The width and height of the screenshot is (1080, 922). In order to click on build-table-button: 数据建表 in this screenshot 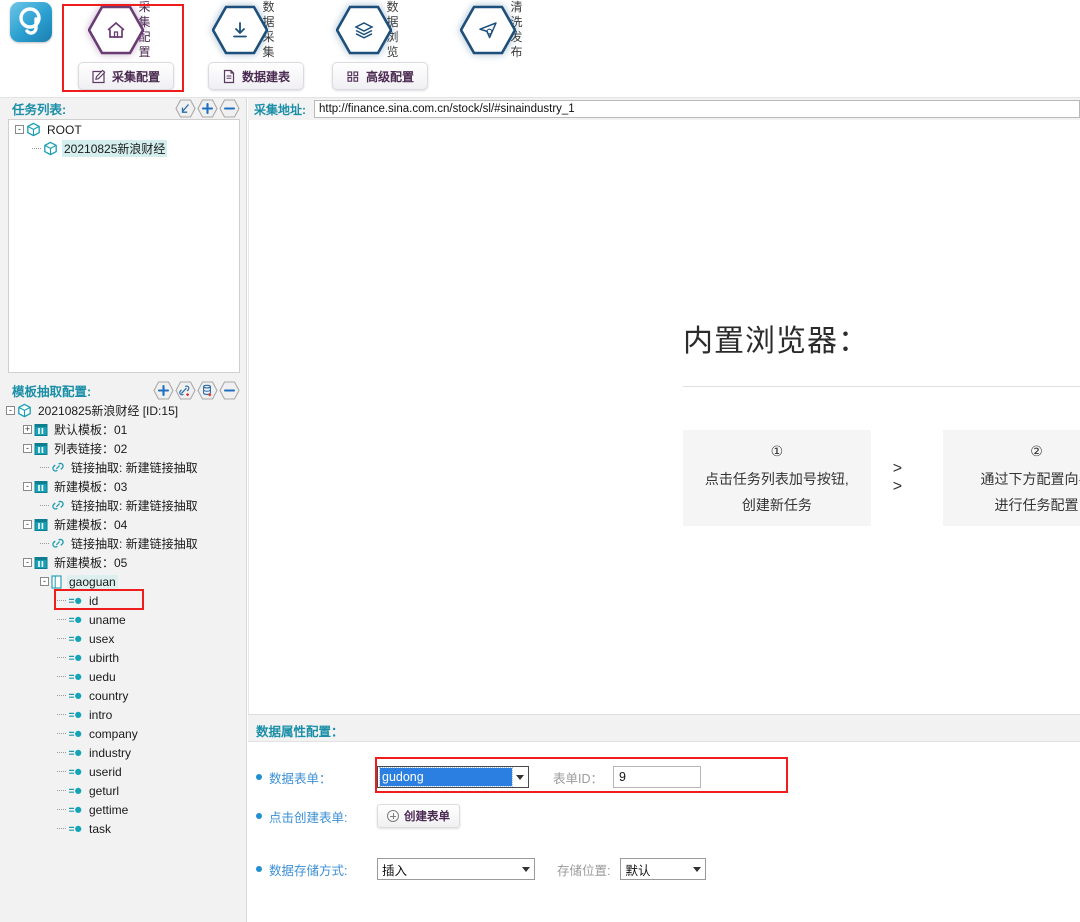, I will do `click(256, 76)`.